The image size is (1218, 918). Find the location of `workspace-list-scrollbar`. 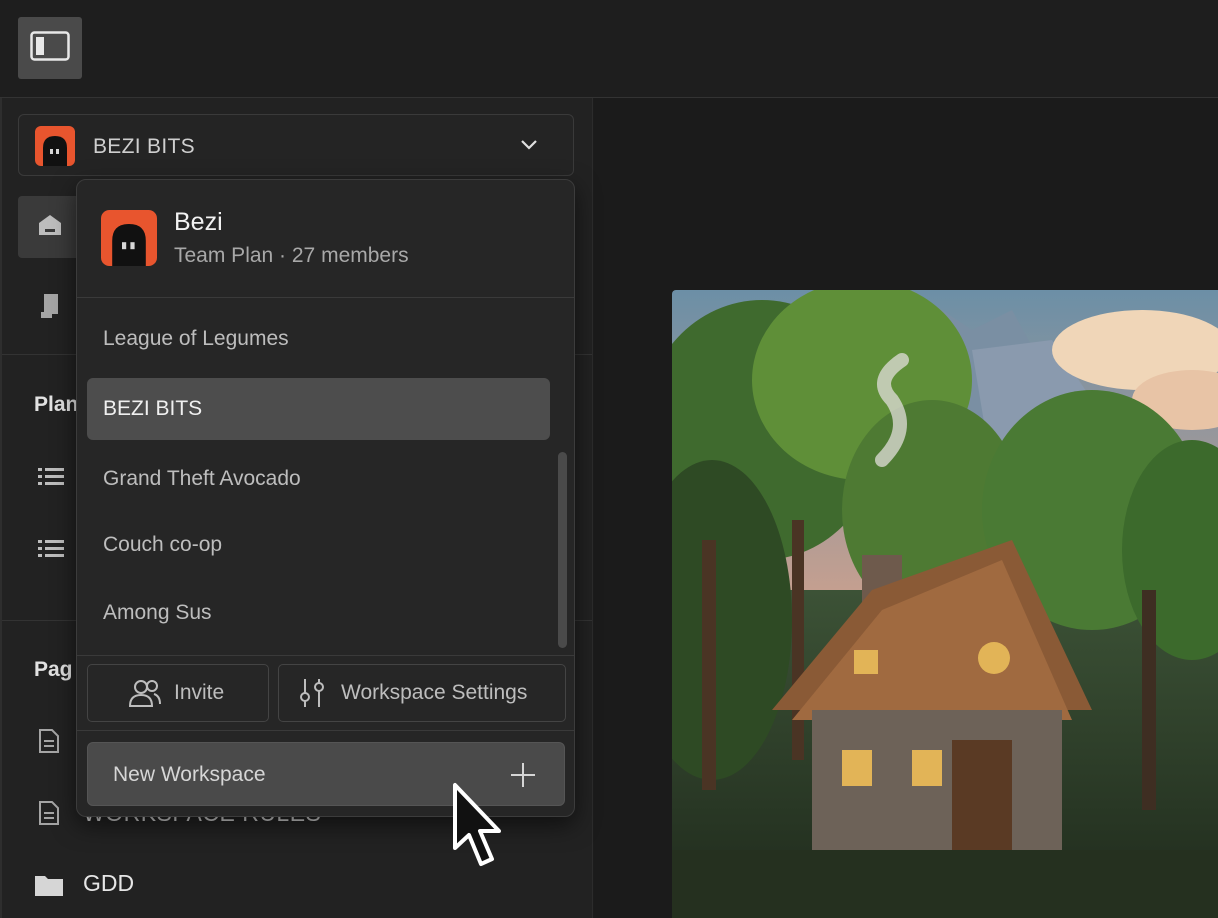

workspace-list-scrollbar is located at coordinates (562, 550).